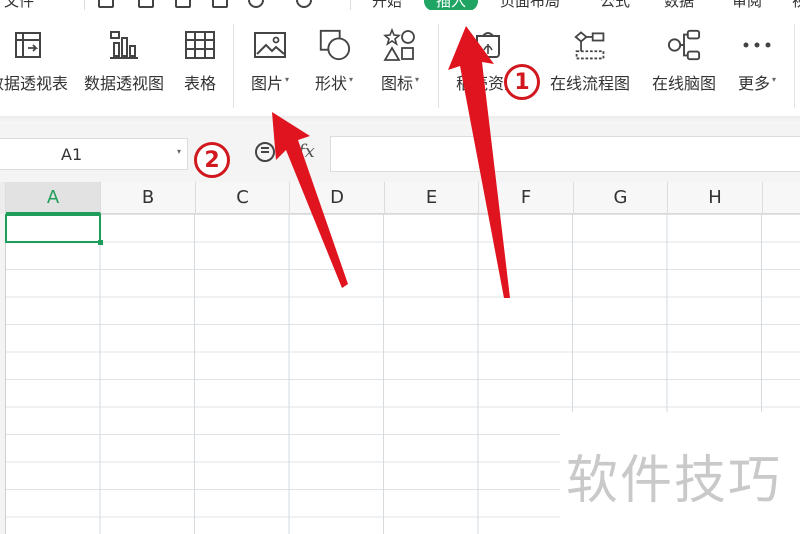 The width and height of the screenshot is (800, 534). What do you see at coordinates (265, 152) in the screenshot?
I see `zoom-formula-icon` at bounding box center [265, 152].